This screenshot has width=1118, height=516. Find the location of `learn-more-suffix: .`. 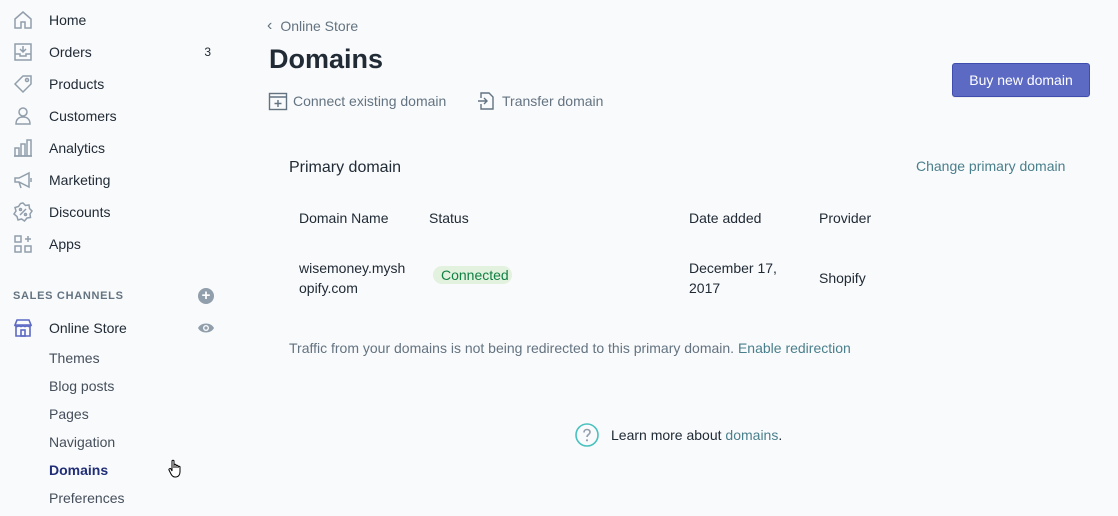

learn-more-suffix: . is located at coordinates (780, 435).